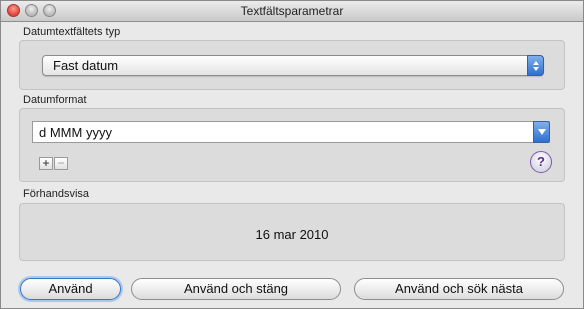 This screenshot has width=584, height=309. Describe the element at coordinates (541, 132) in the screenshot. I see `chevron-down-icon` at that location.